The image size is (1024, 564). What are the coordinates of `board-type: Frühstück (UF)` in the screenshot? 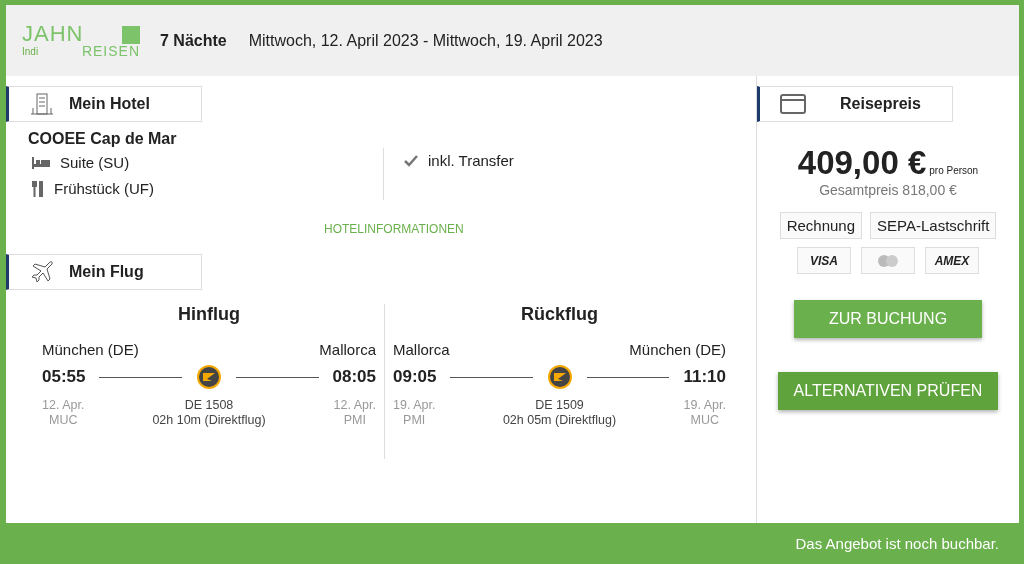 It's located at (104, 188).